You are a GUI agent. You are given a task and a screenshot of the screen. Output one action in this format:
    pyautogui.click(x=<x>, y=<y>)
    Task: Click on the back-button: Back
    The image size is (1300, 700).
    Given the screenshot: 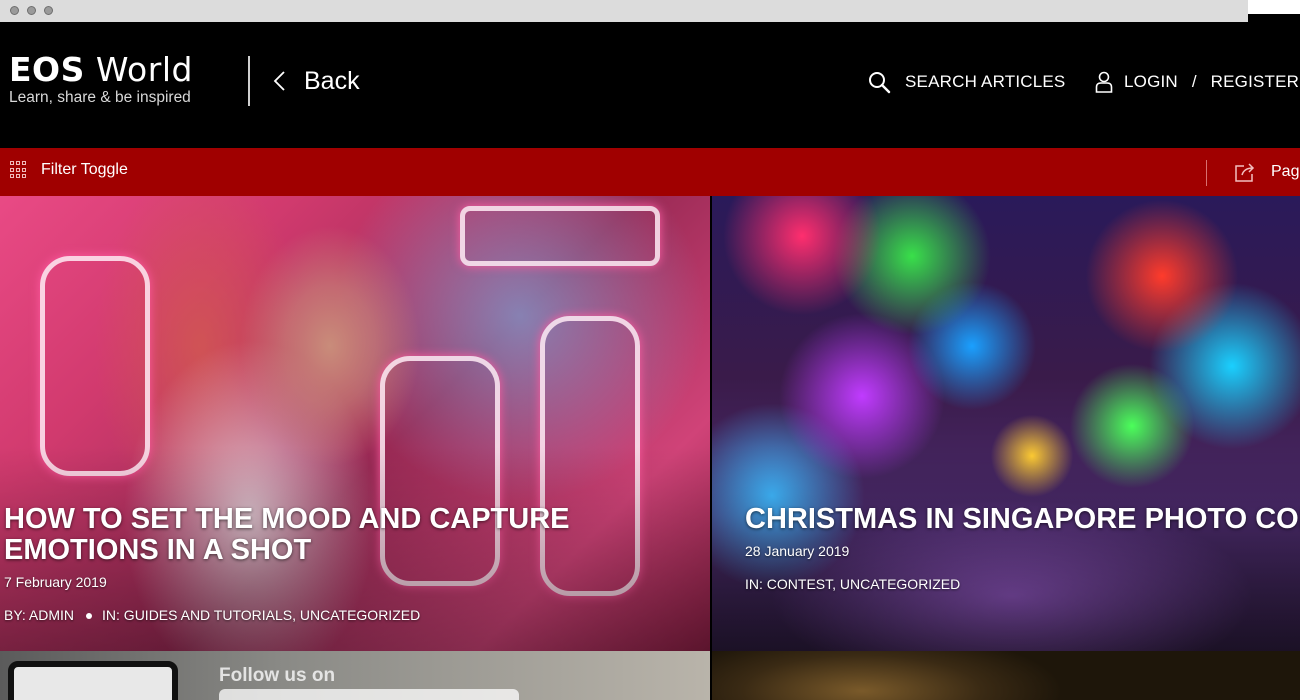 What is the action you would take?
    pyautogui.click(x=315, y=81)
    